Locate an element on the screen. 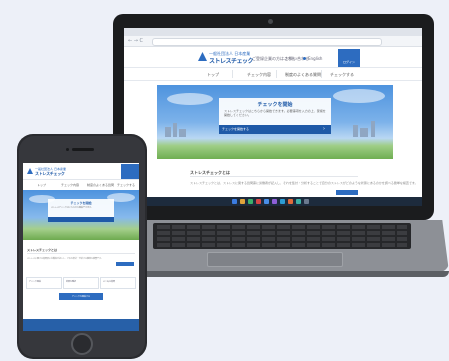 The image size is (449, 361). hero-title: チェックを開始 is located at coordinates (275, 105).